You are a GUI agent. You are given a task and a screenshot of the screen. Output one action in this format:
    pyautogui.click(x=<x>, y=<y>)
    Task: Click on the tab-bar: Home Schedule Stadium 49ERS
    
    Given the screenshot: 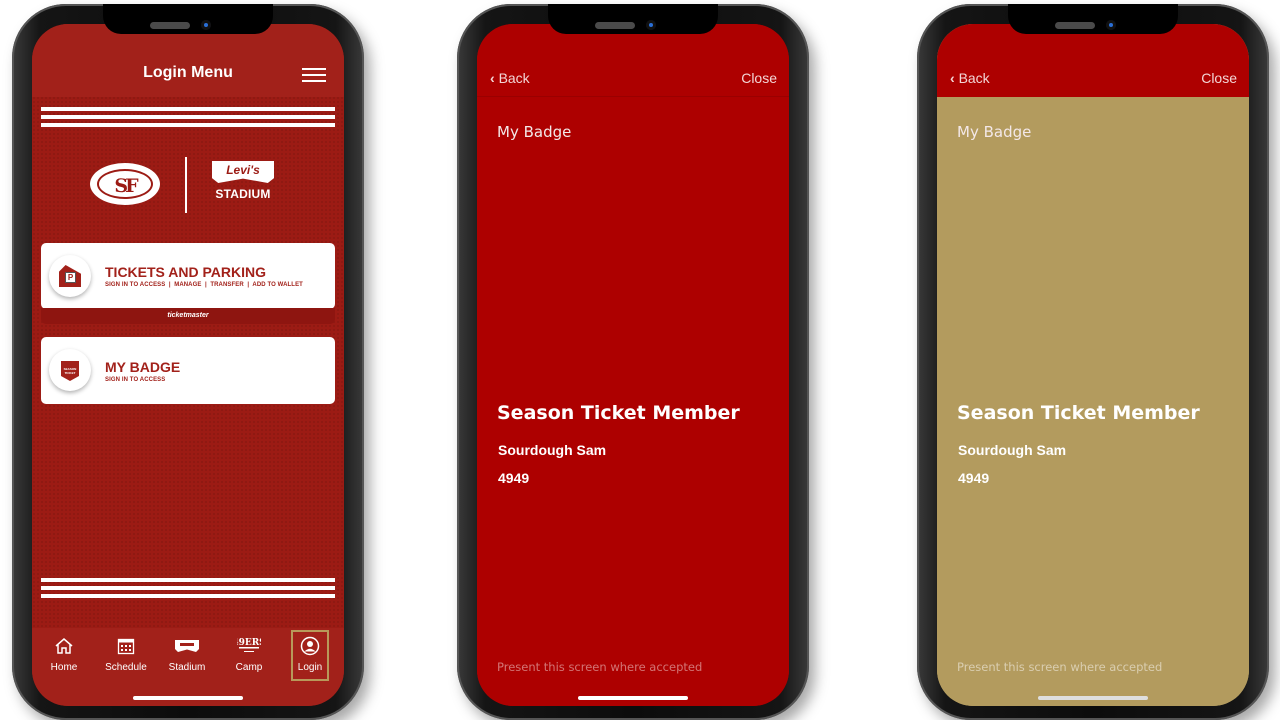 What is the action you would take?
    pyautogui.click(x=188, y=667)
    